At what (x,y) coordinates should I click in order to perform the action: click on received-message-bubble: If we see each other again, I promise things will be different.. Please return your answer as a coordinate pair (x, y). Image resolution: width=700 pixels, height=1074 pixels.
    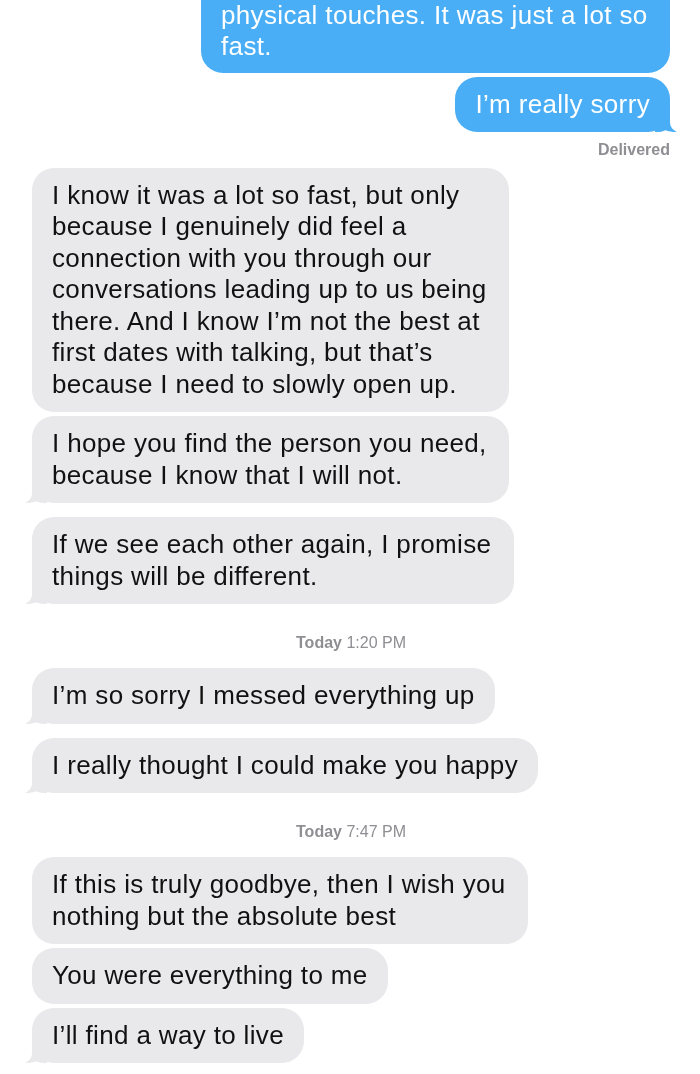
    Looking at the image, I should click on (273, 560).